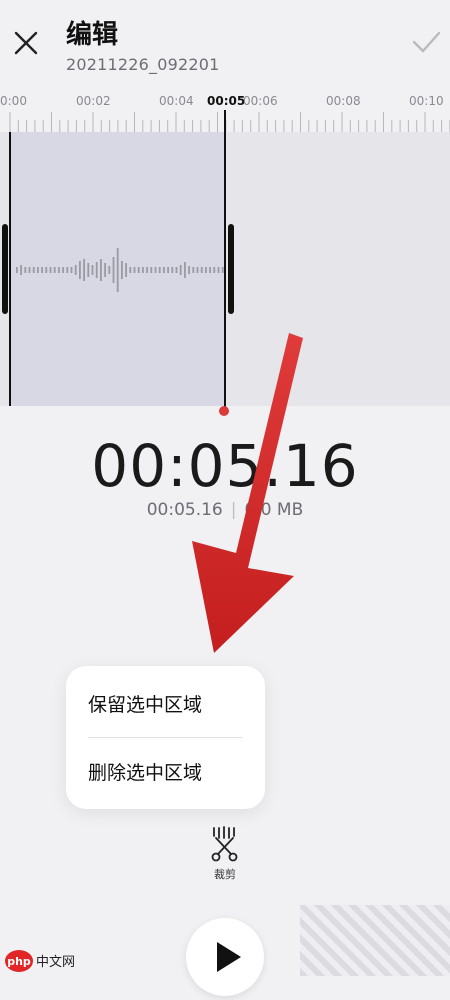 The height and width of the screenshot is (1000, 450). Describe the element at coordinates (5, 269) in the screenshot. I see `selection-start-handle` at that location.